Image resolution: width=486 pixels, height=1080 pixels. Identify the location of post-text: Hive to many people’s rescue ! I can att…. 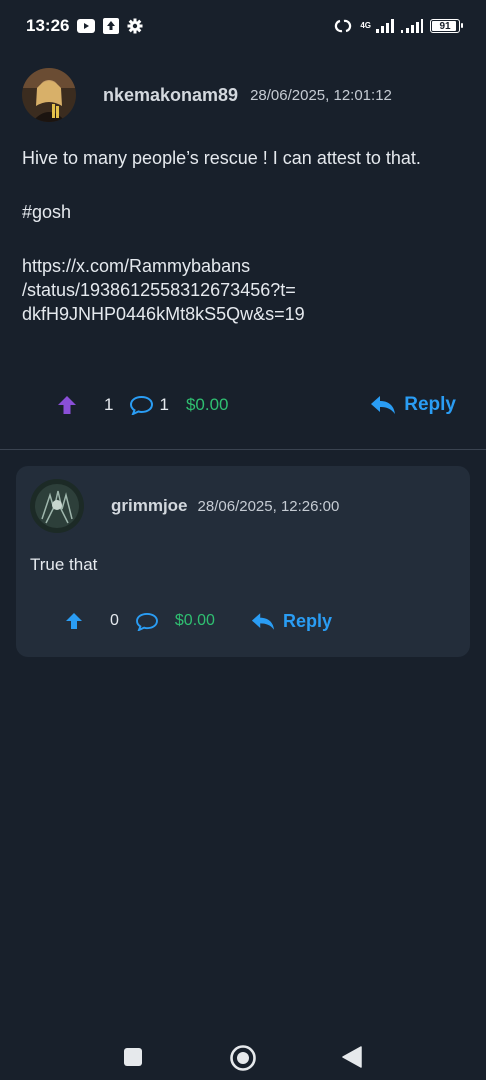
(221, 158).